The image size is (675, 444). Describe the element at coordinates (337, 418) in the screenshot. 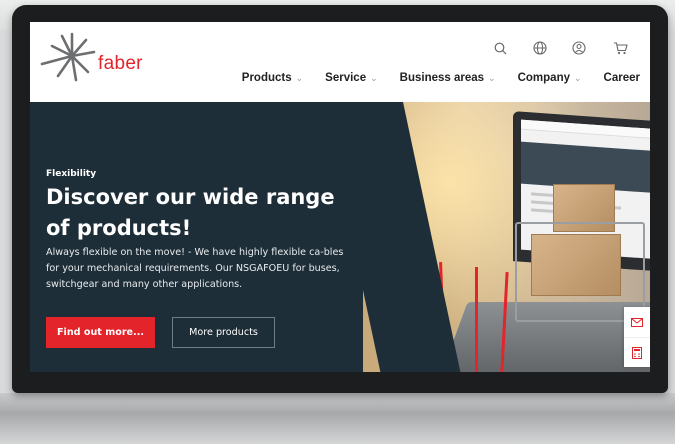

I see `monitor-stand` at that location.